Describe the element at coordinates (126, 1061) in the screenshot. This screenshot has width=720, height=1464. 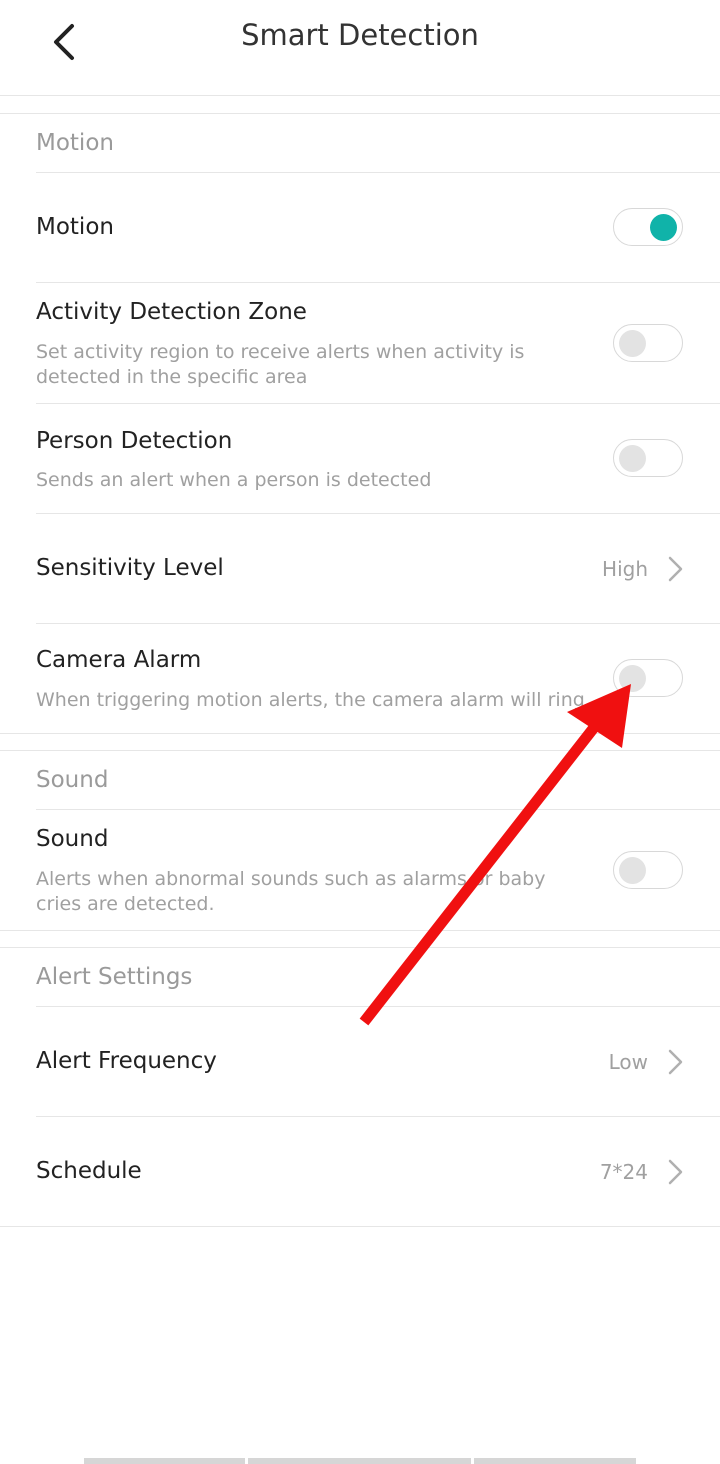
I see `row-title: Alert Frequency` at that location.